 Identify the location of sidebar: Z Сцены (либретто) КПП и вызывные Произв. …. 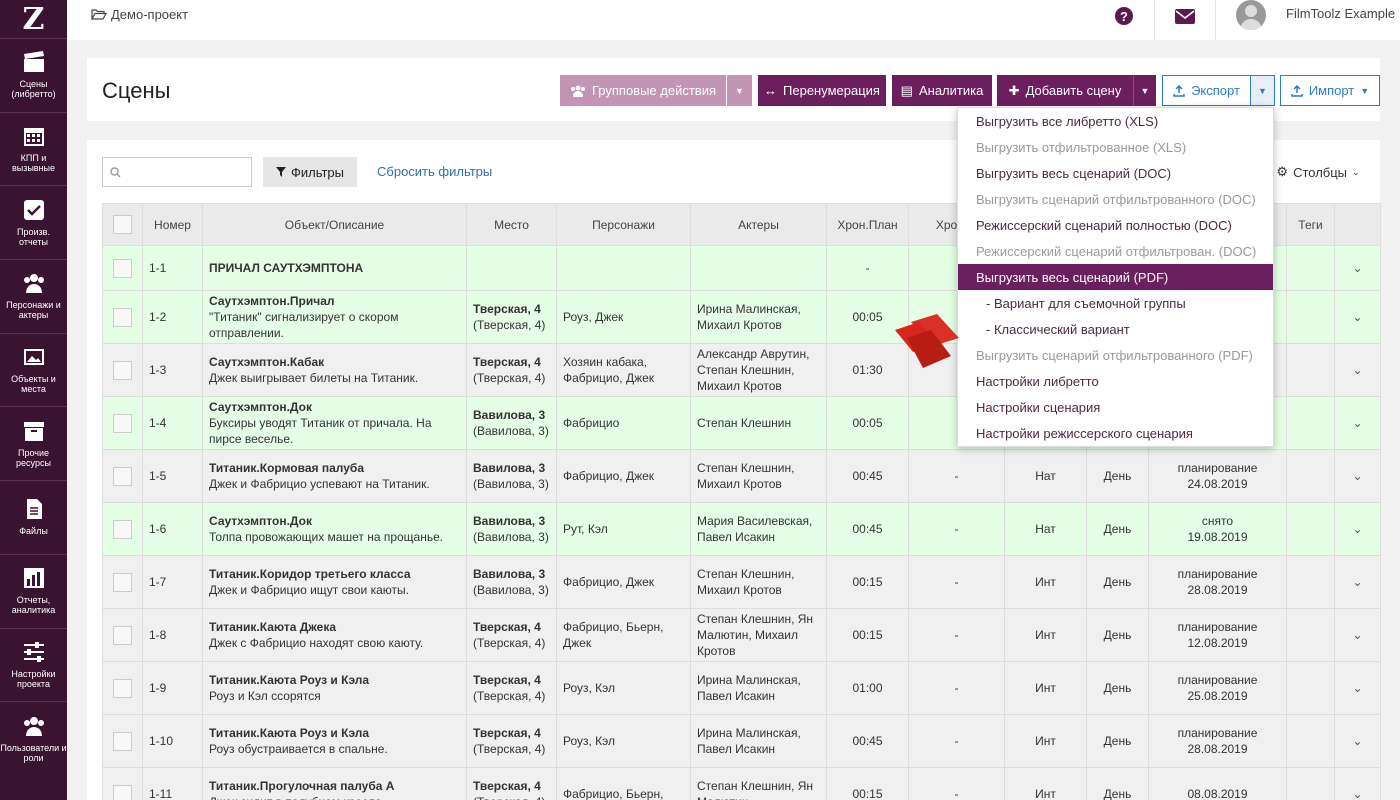
(33, 400).